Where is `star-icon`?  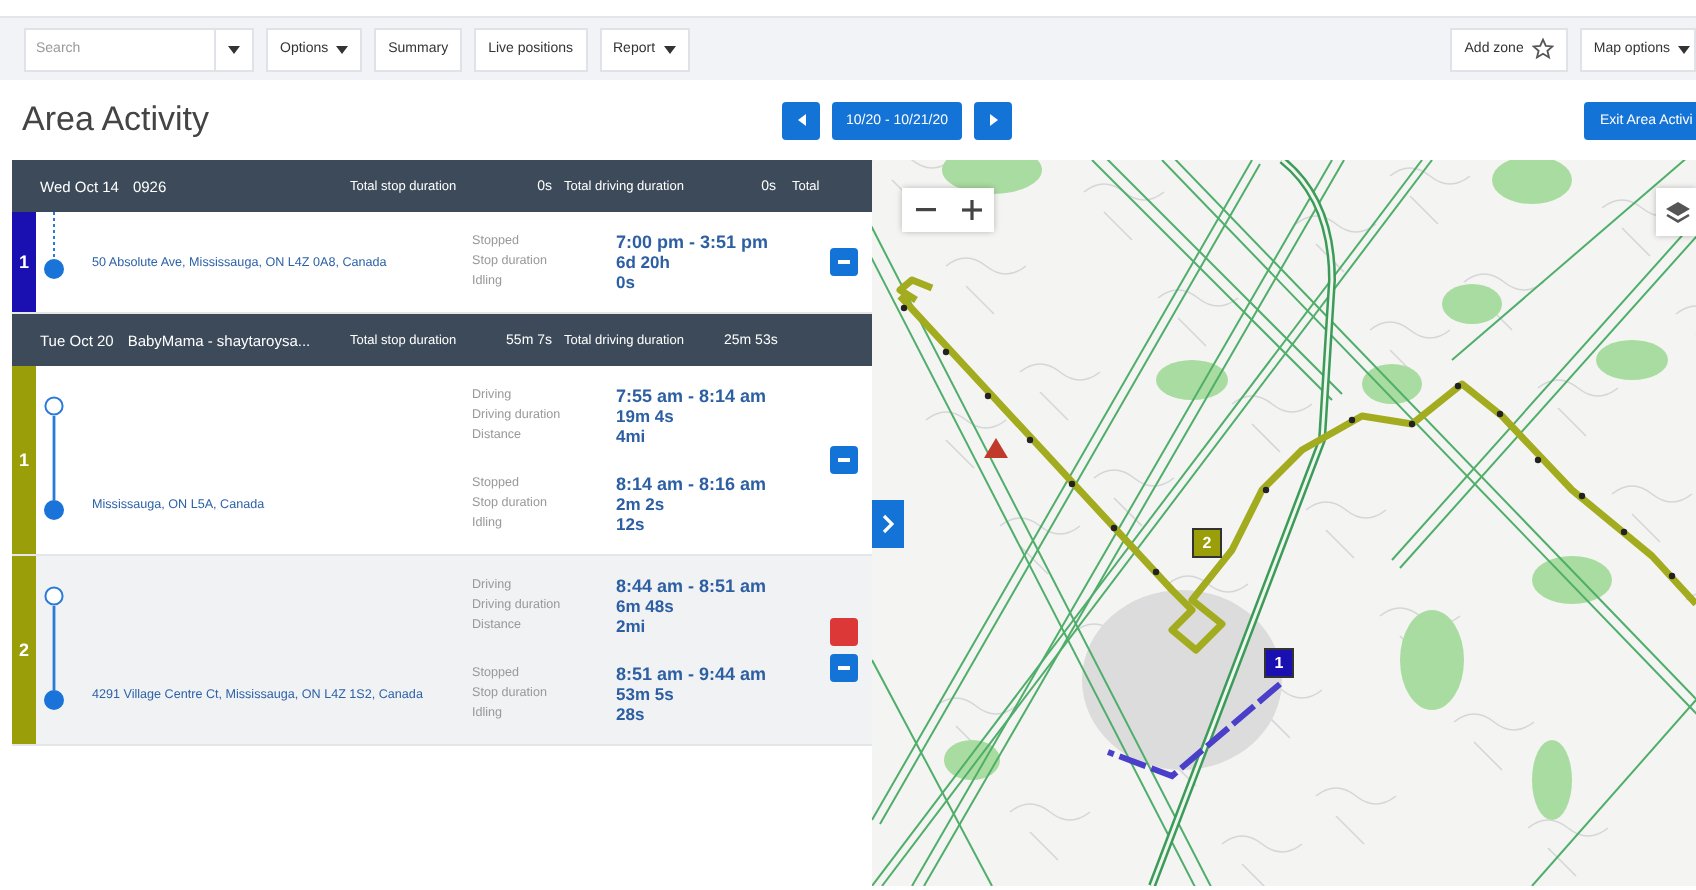 star-icon is located at coordinates (1542, 49).